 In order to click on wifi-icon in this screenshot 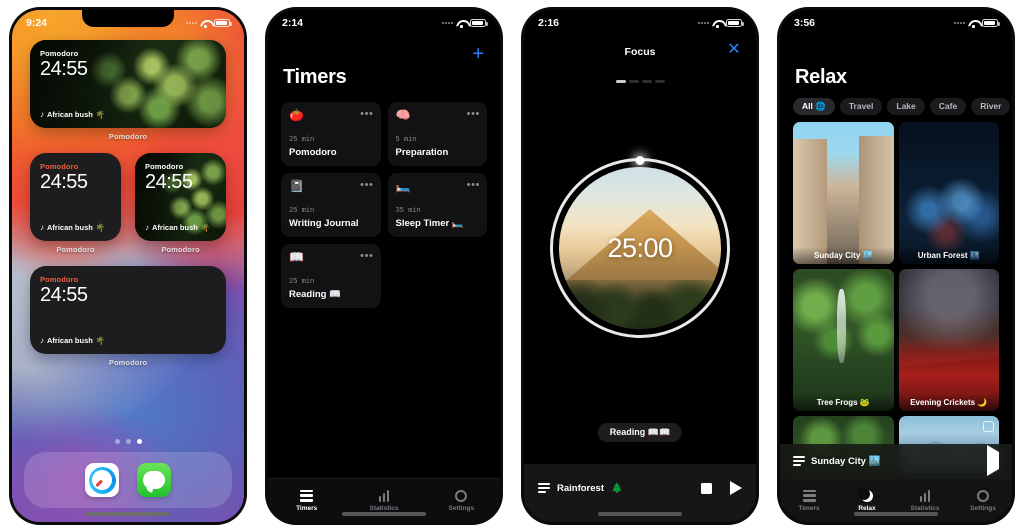, I will do `click(973, 23)`.